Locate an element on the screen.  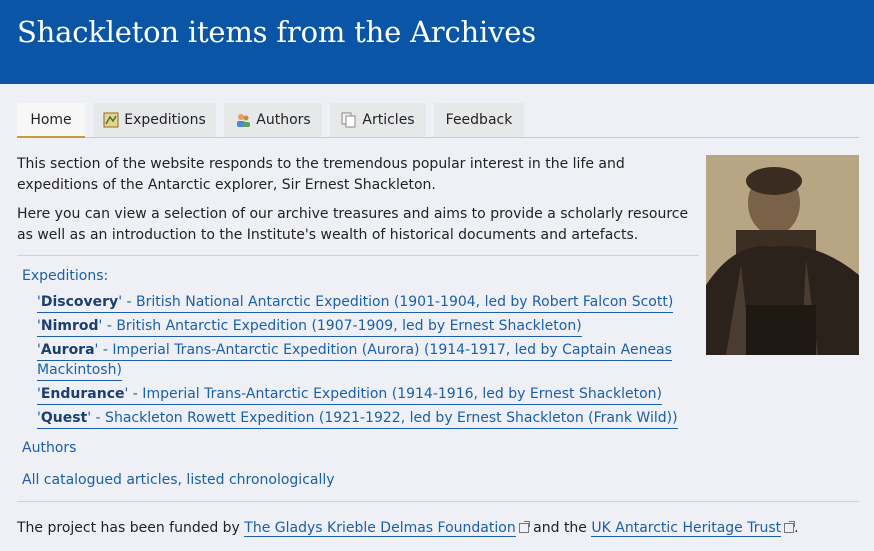
people-icon is located at coordinates (243, 120).